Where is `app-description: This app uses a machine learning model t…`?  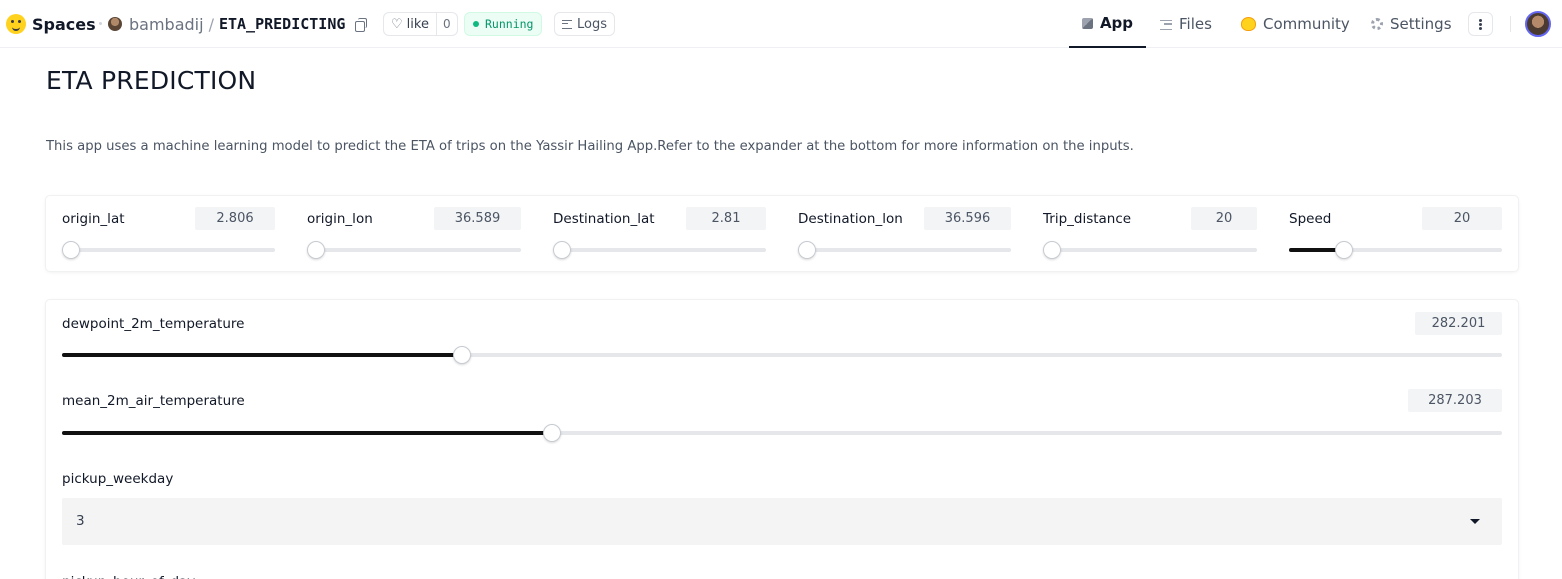
app-description: This app uses a machine learning model t… is located at coordinates (590, 146).